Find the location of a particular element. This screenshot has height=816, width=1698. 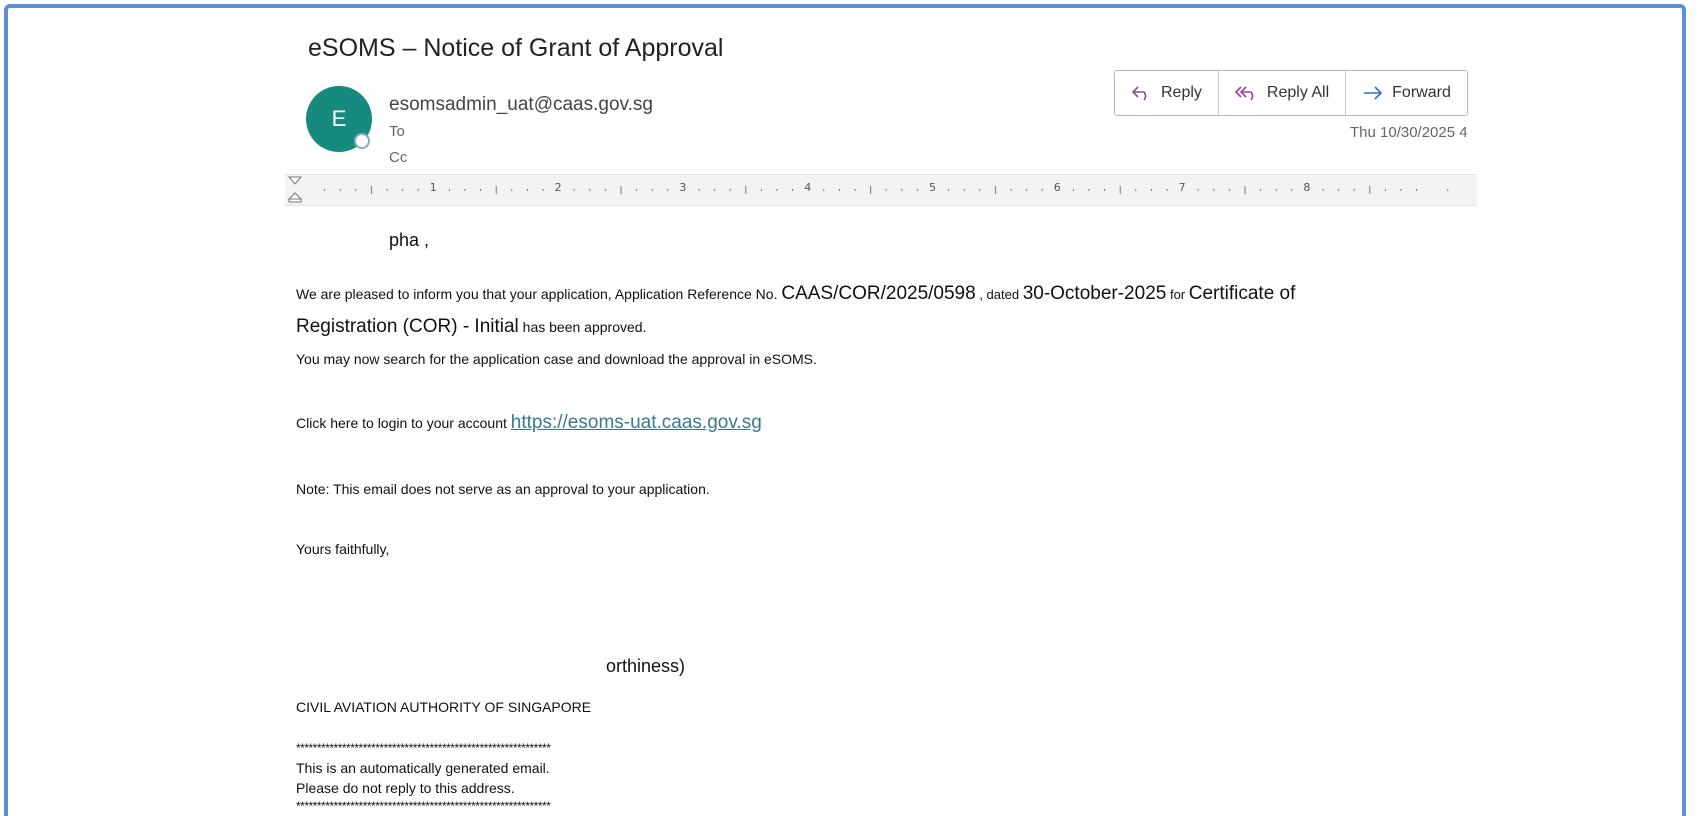

organization-name: CIVIL AVIATION AUTHORITY OF SINGAPORE is located at coordinates (444, 707).